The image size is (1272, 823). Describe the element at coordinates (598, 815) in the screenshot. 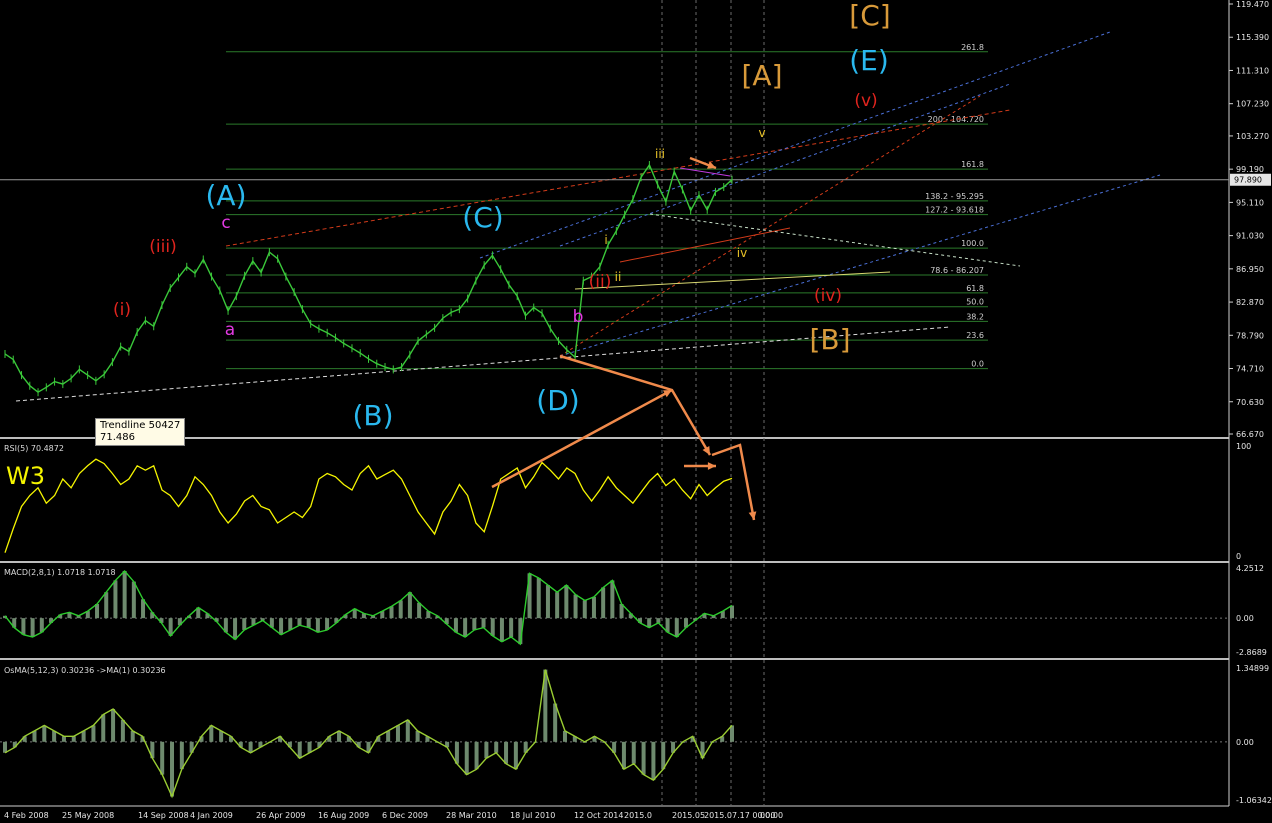

I see `time-axis-label: 12 Oct 2014` at that location.